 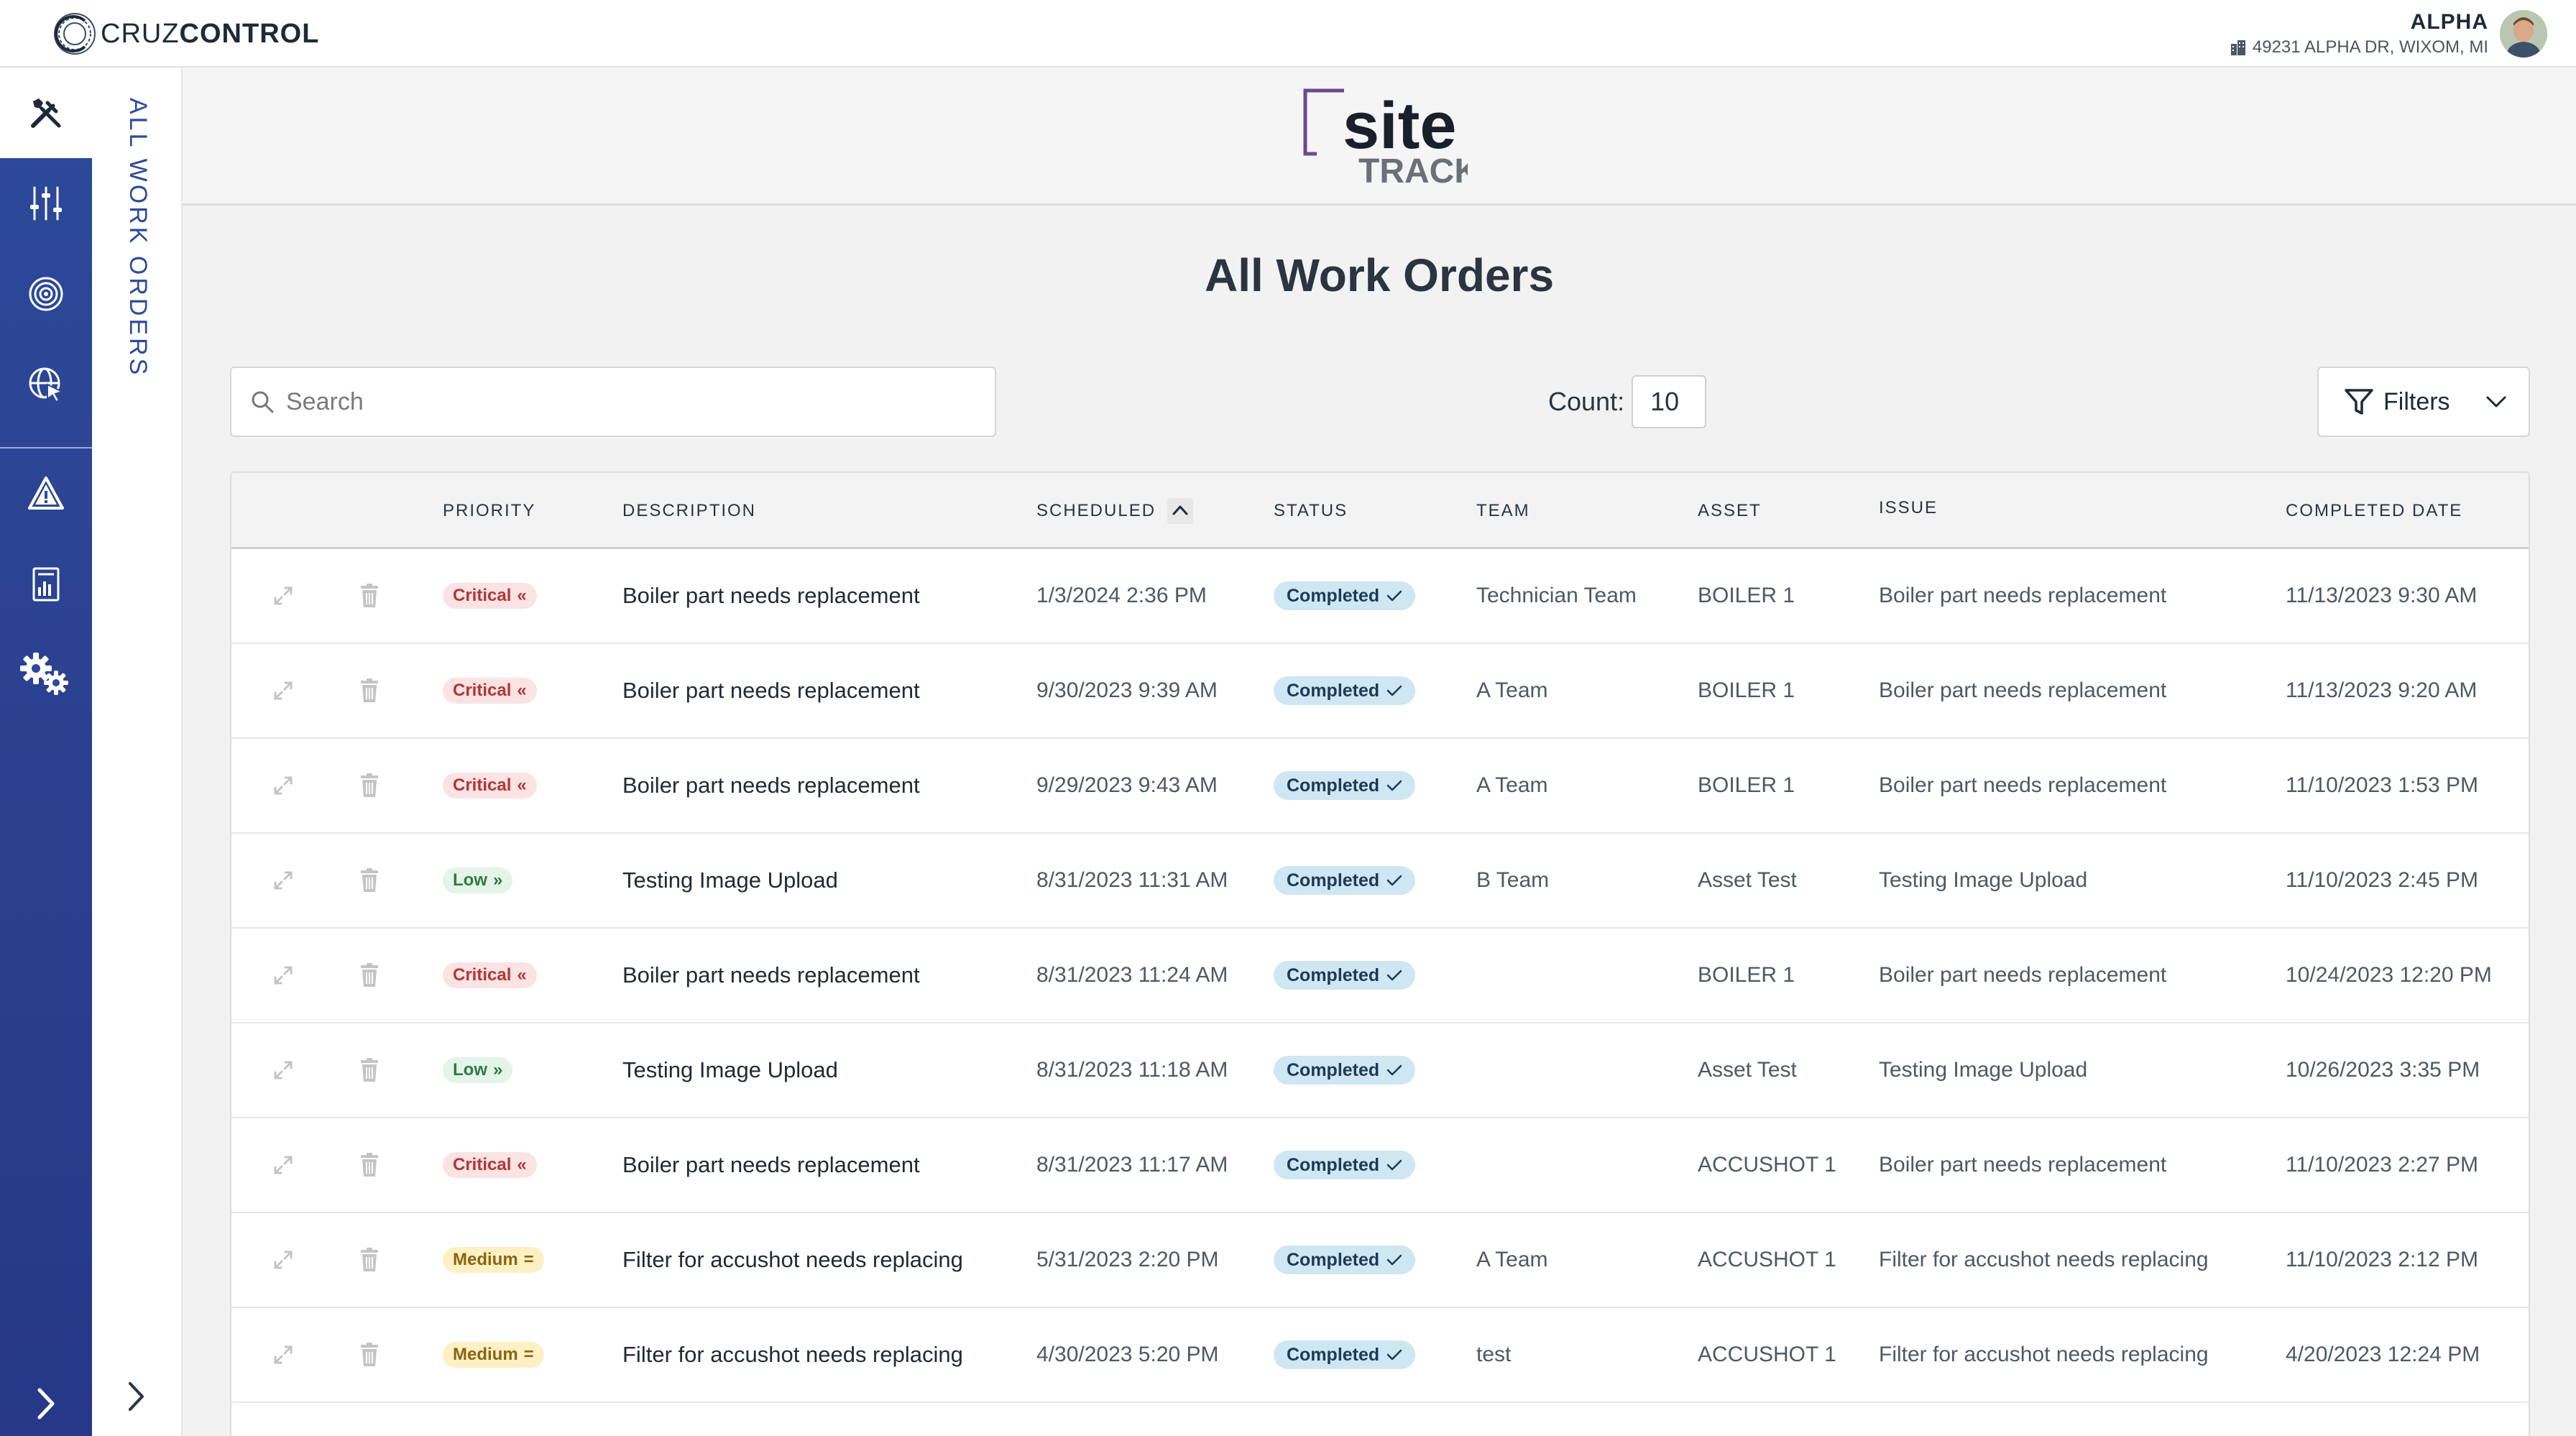 I want to click on priority-label: Medium, so click(x=485, y=1259).